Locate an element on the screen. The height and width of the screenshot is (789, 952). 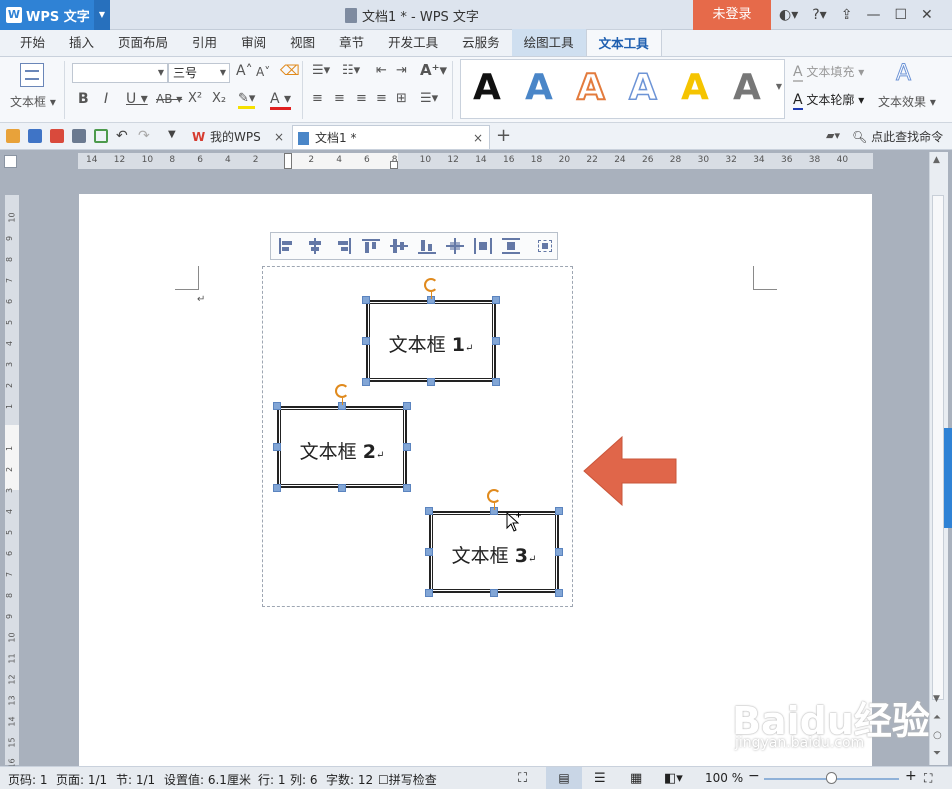
export-pdf-icon is located at coordinates (57, 136).